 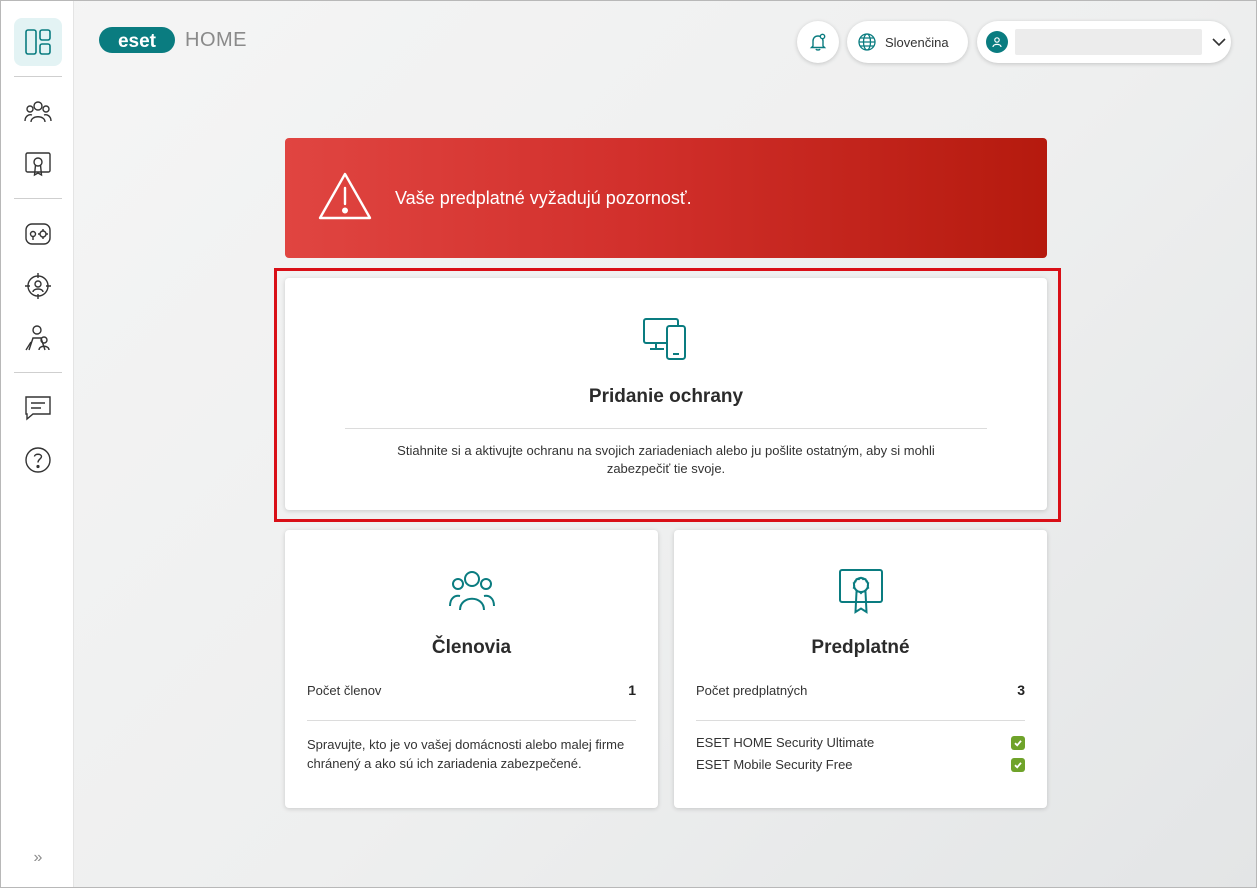 What do you see at coordinates (1219, 42) in the screenshot?
I see `chevron-down-icon` at bounding box center [1219, 42].